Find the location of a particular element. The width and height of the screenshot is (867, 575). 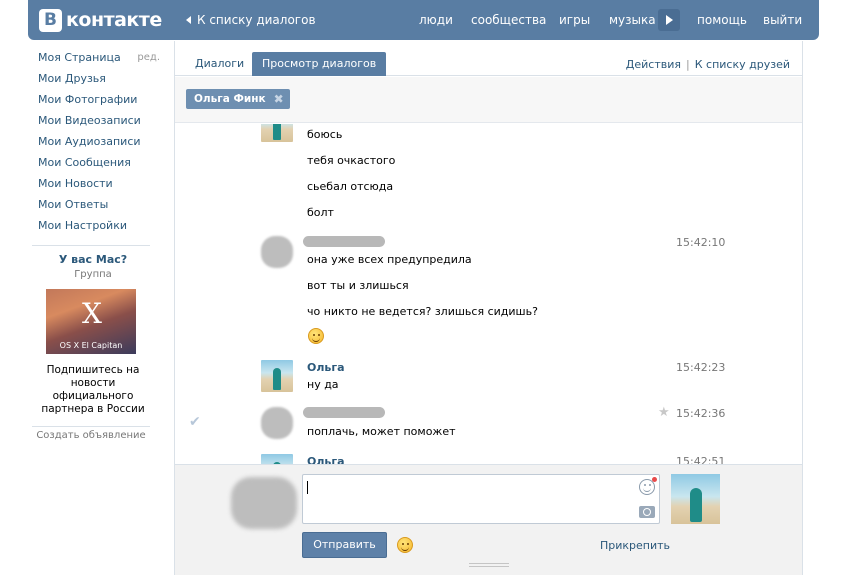

camera-icon is located at coordinates (647, 512).